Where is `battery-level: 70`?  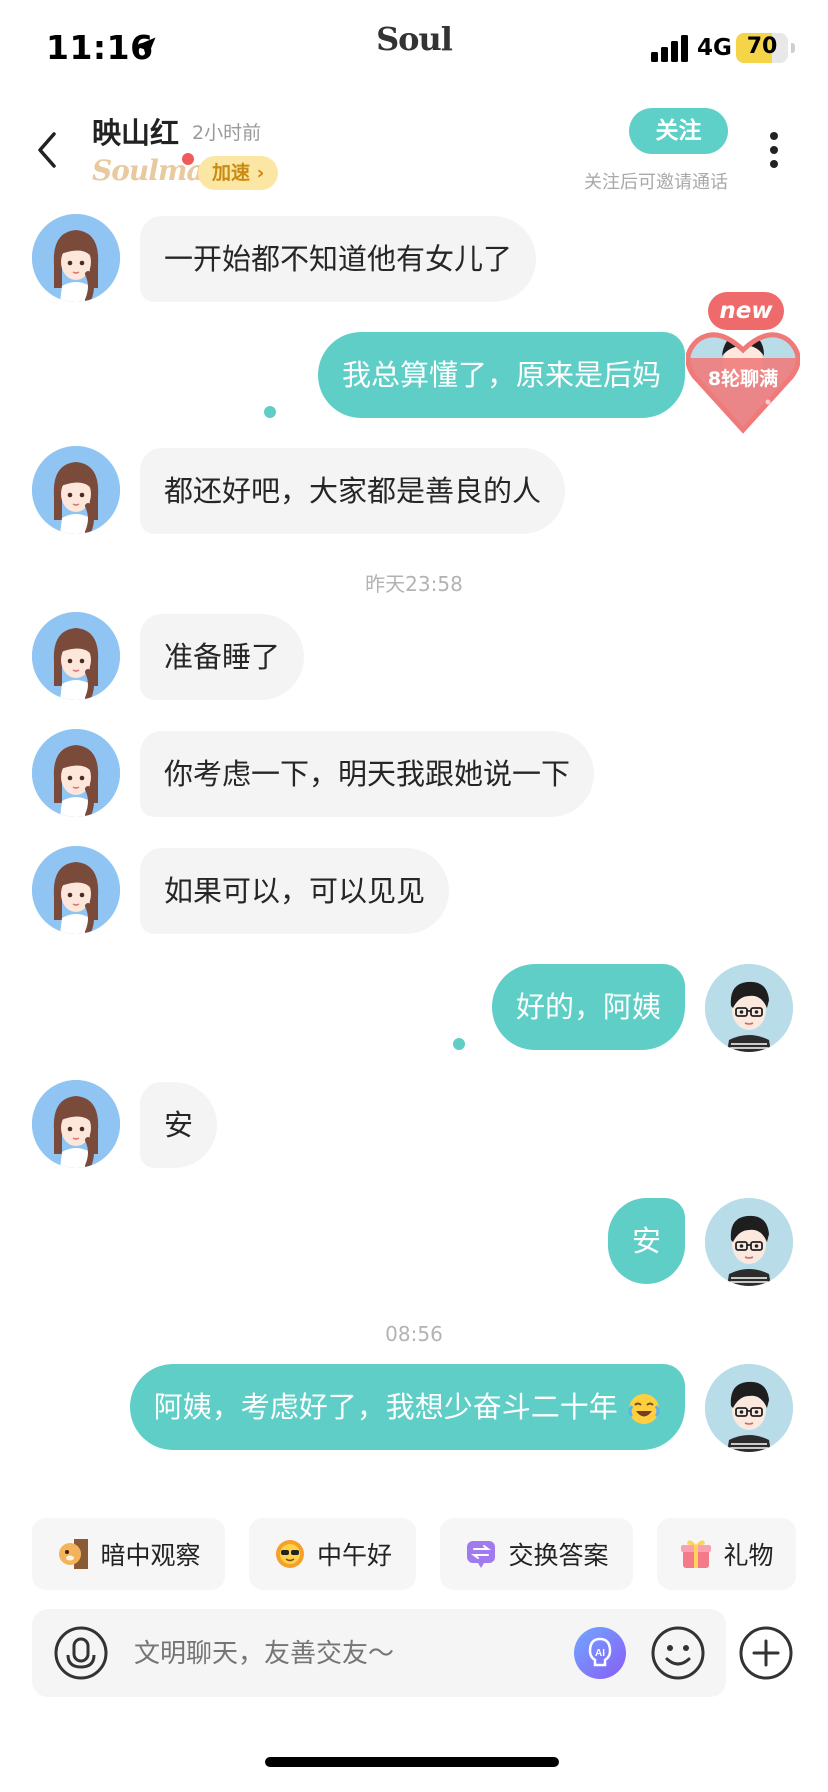
battery-level: 70 is located at coordinates (762, 46).